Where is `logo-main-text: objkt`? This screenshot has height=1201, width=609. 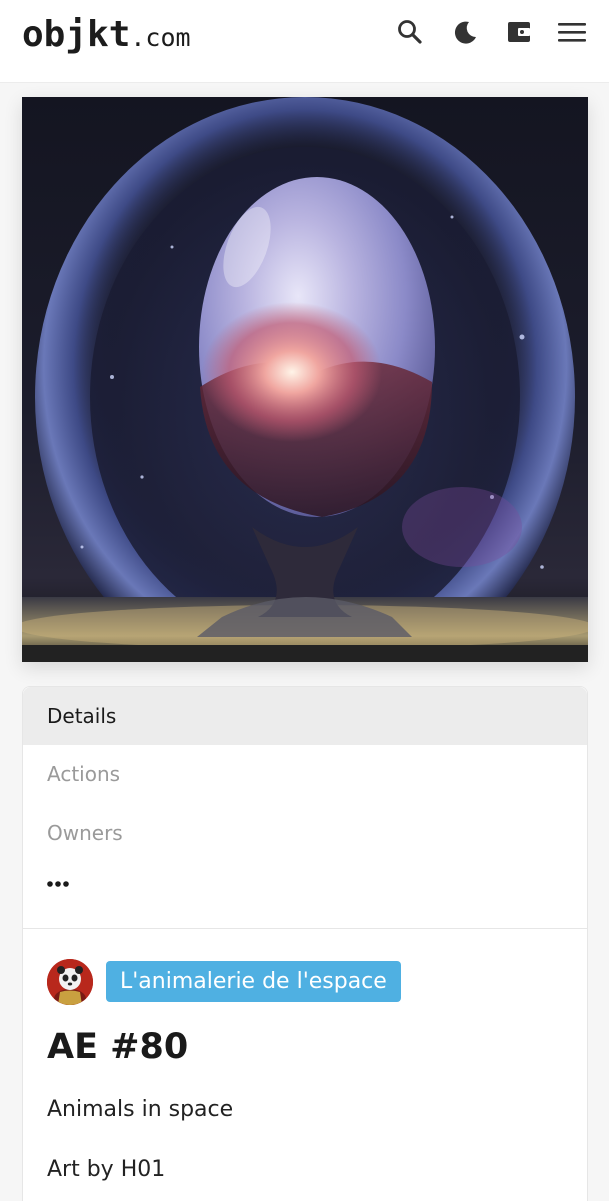
logo-main-text: objkt is located at coordinates (76, 34).